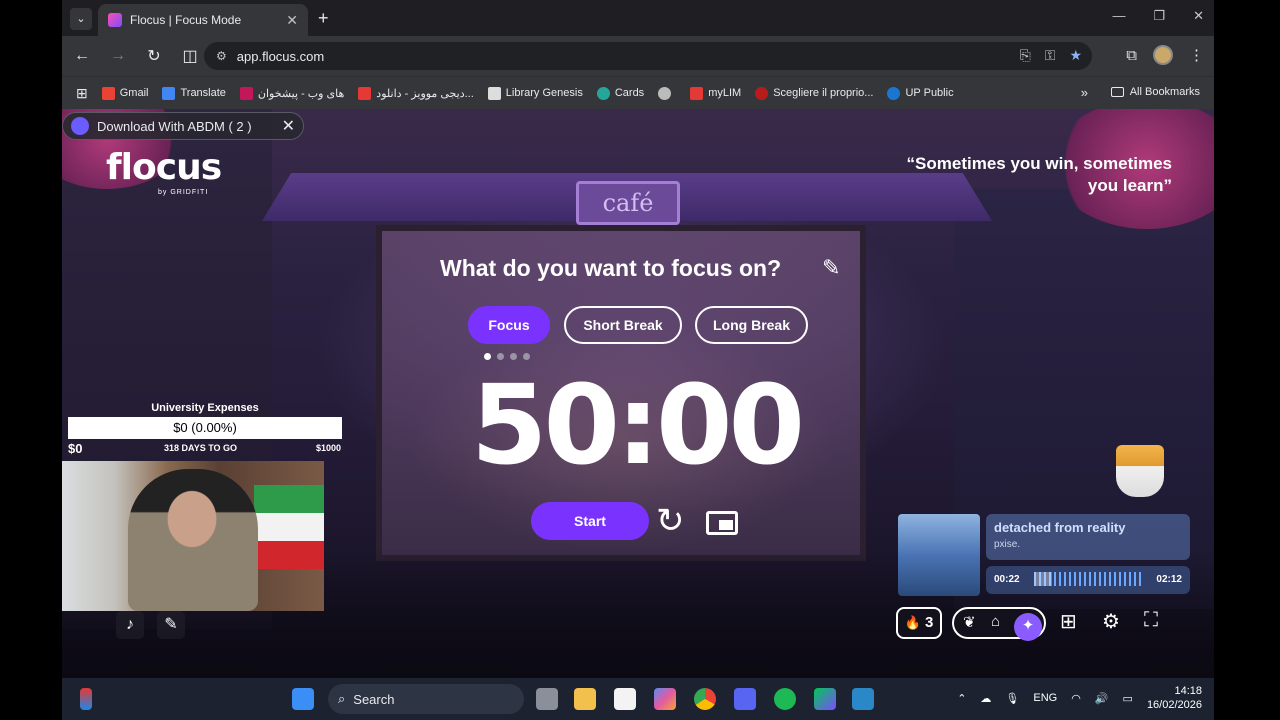  Describe the element at coordinates (648, 56) in the screenshot. I see `address-bar: ⚙ app.flocus.com ⎘ ⚿ ★` at that location.